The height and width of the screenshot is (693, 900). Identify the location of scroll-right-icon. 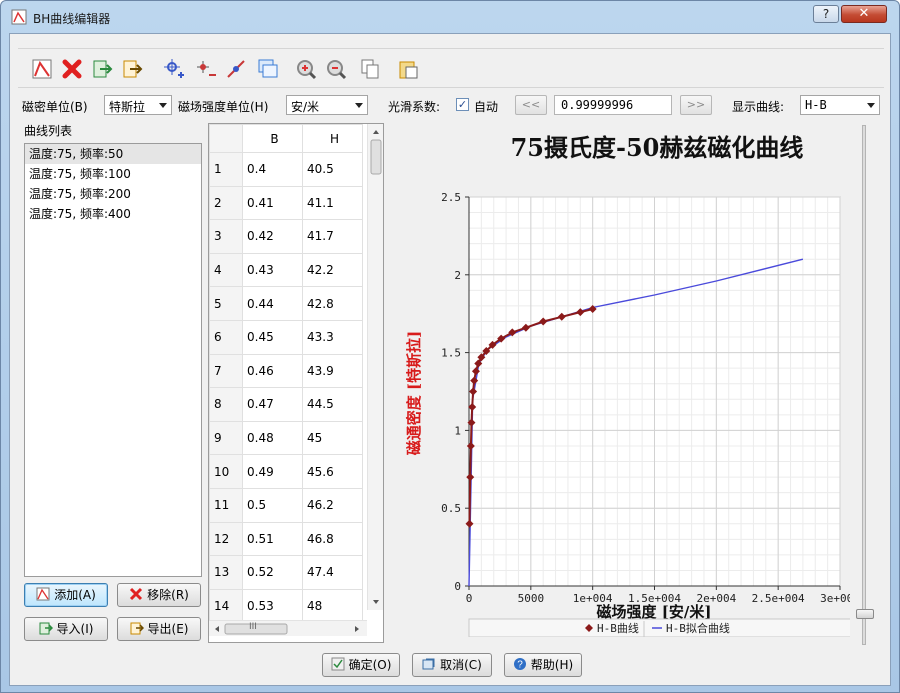
(357, 629).